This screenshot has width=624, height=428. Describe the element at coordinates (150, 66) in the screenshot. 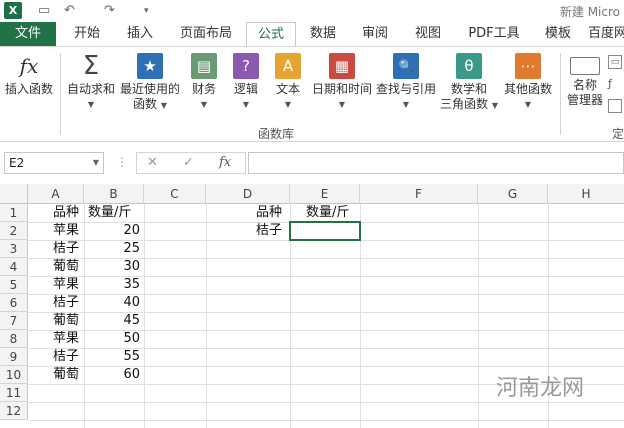

I see `star-icon: ★` at that location.